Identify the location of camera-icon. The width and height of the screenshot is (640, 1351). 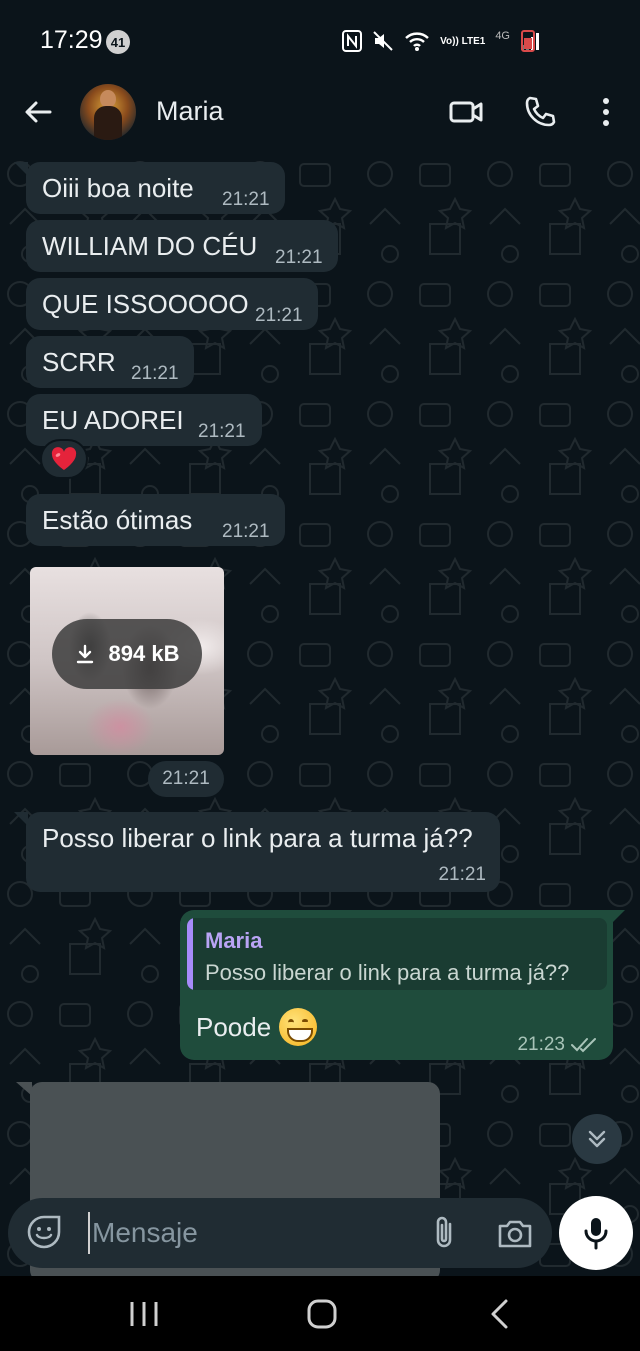
(515, 1233).